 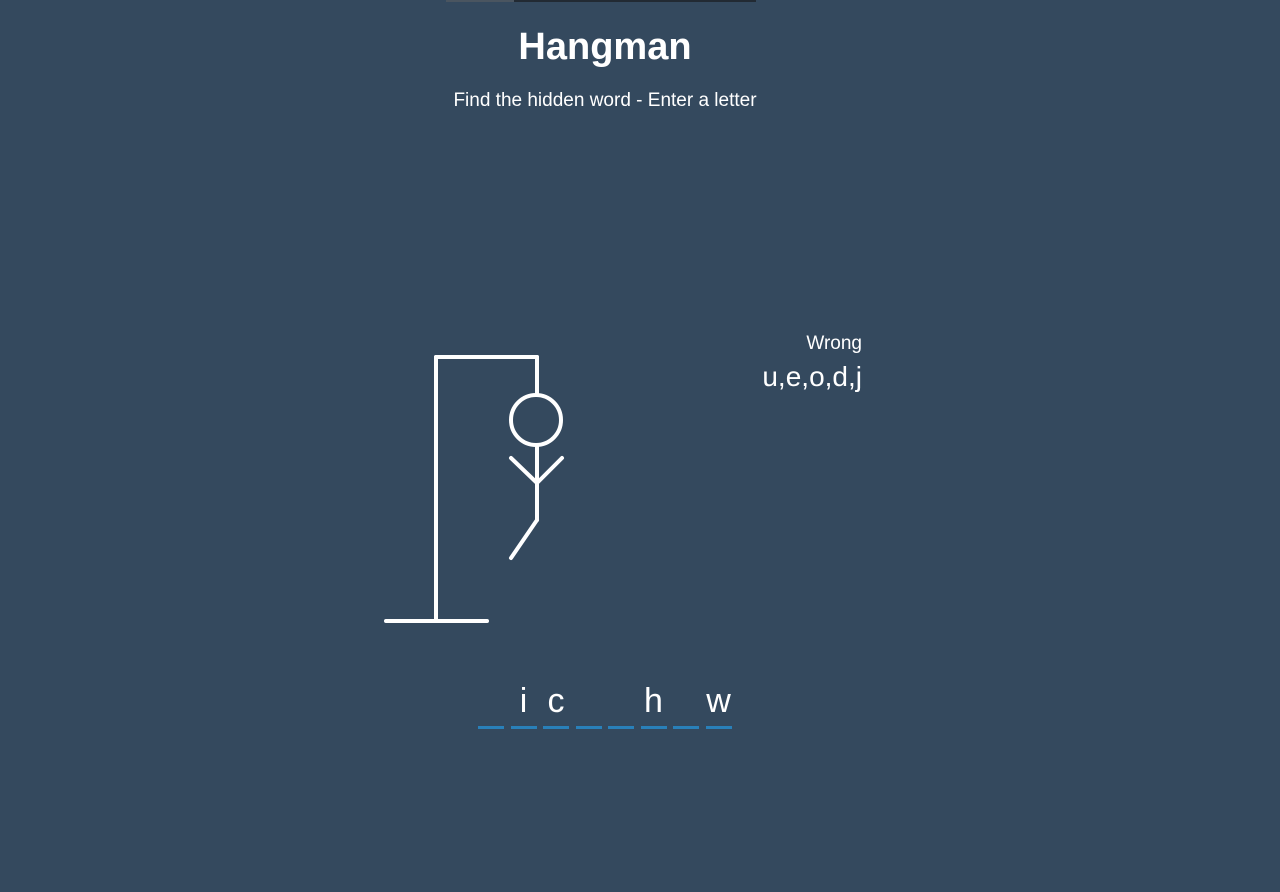 I want to click on wrong-label: Wrong, so click(x=834, y=343).